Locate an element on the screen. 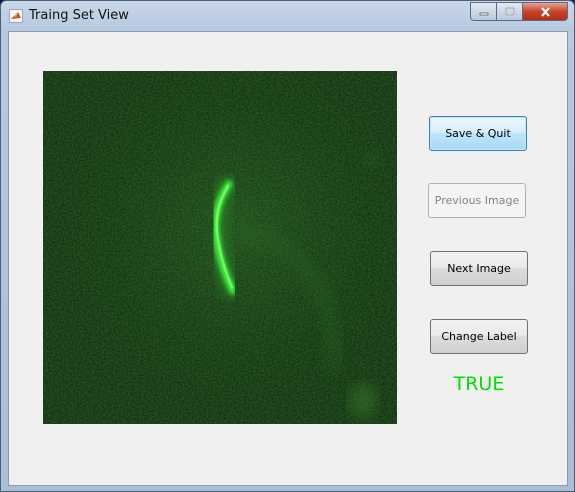  close-button is located at coordinates (545, 11).